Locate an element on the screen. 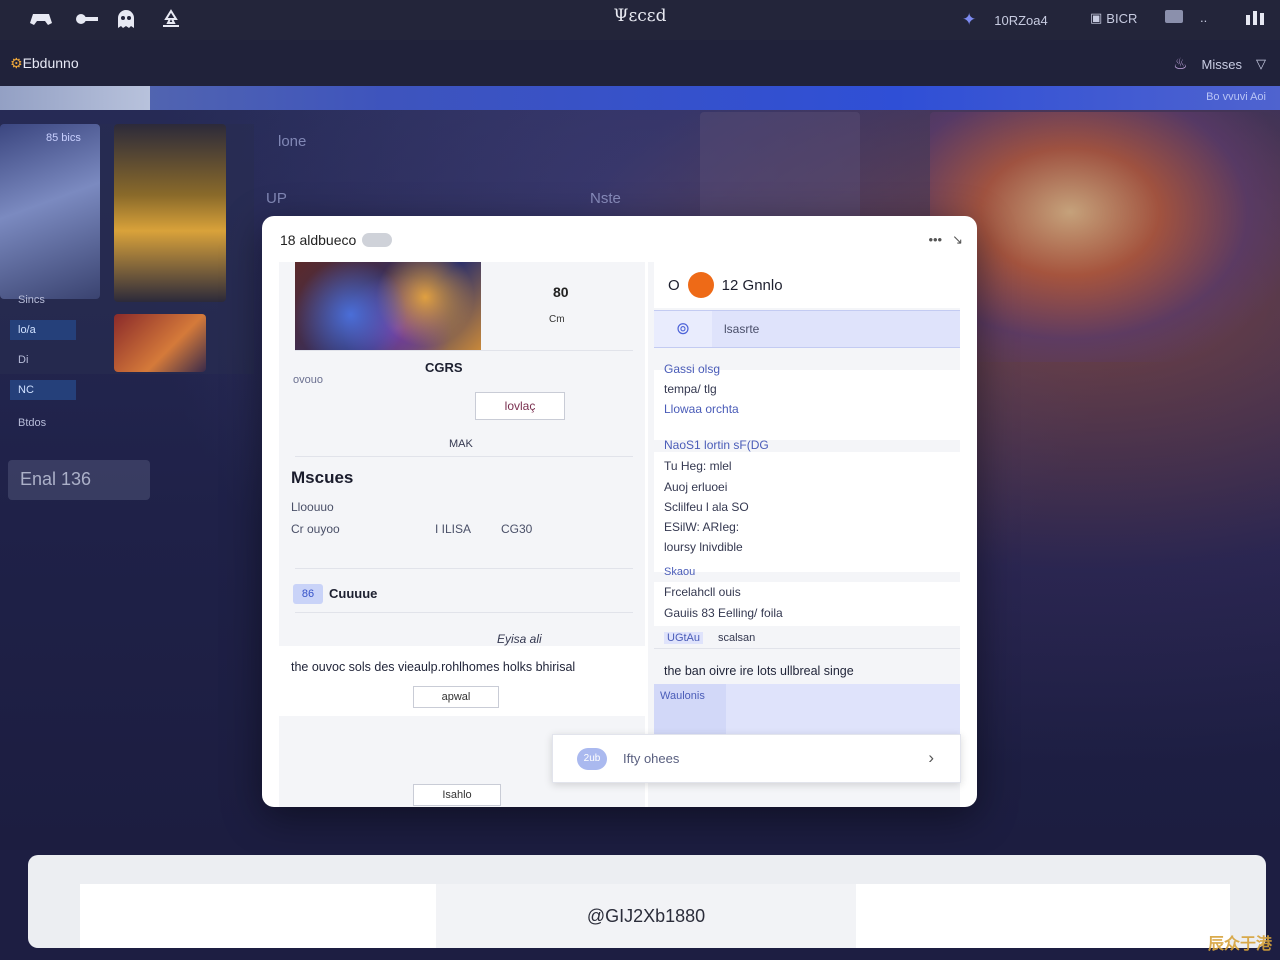 The image size is (1280, 960). globe-button: ✦ 10RZoa4 is located at coordinates (1005, 20).